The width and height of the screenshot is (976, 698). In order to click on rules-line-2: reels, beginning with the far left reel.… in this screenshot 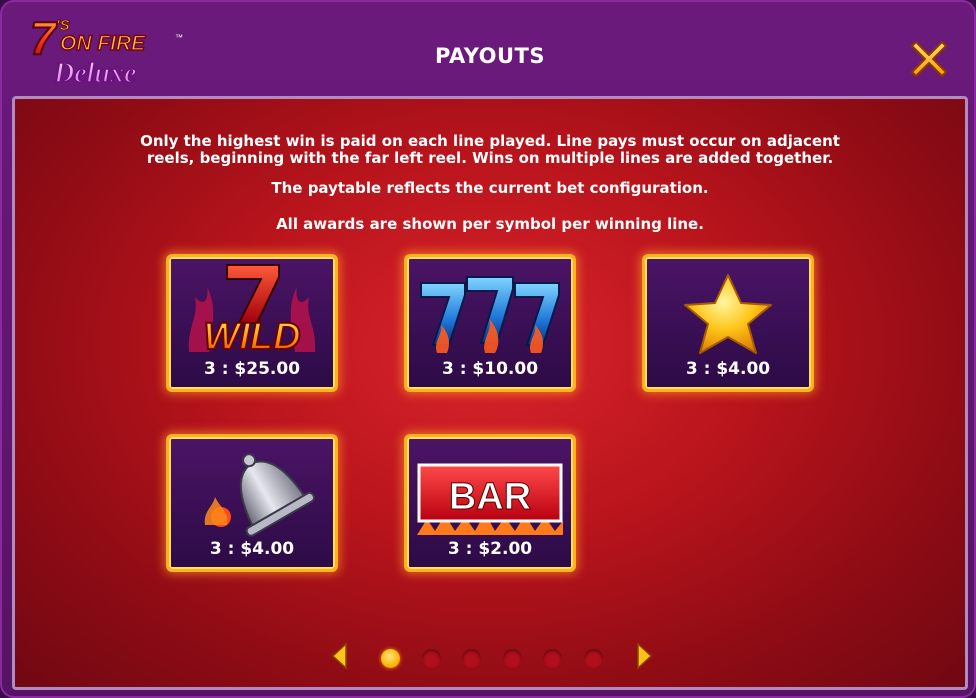, I will do `click(490, 158)`.